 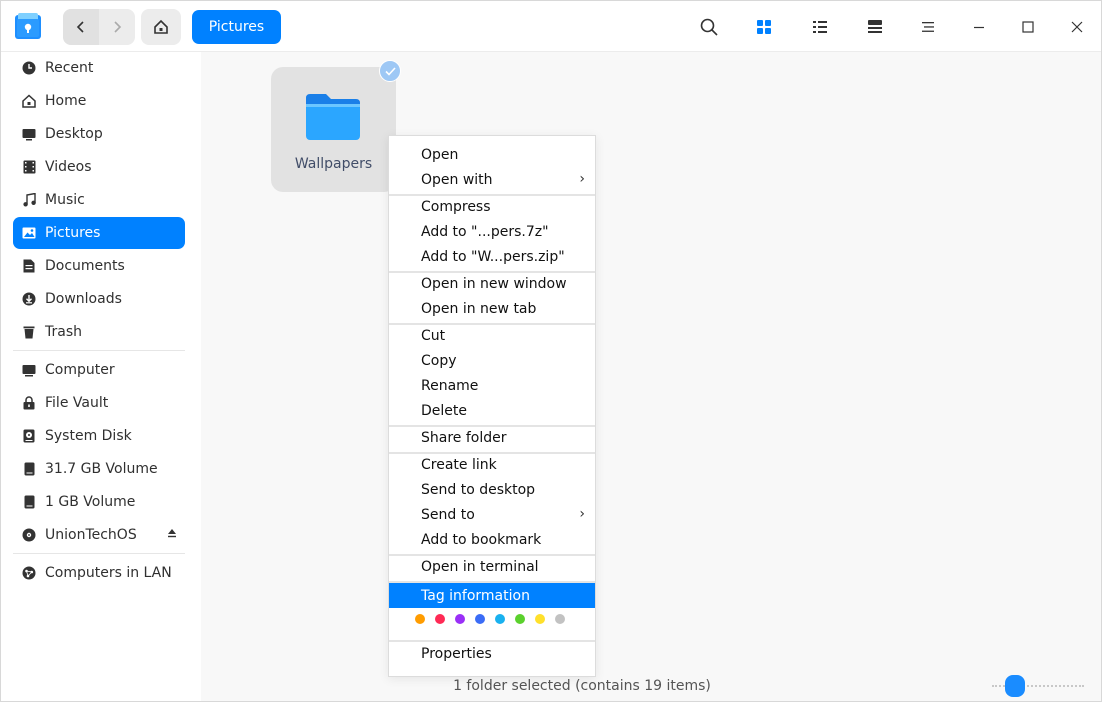 I want to click on navigation-group, so click(x=99, y=27).